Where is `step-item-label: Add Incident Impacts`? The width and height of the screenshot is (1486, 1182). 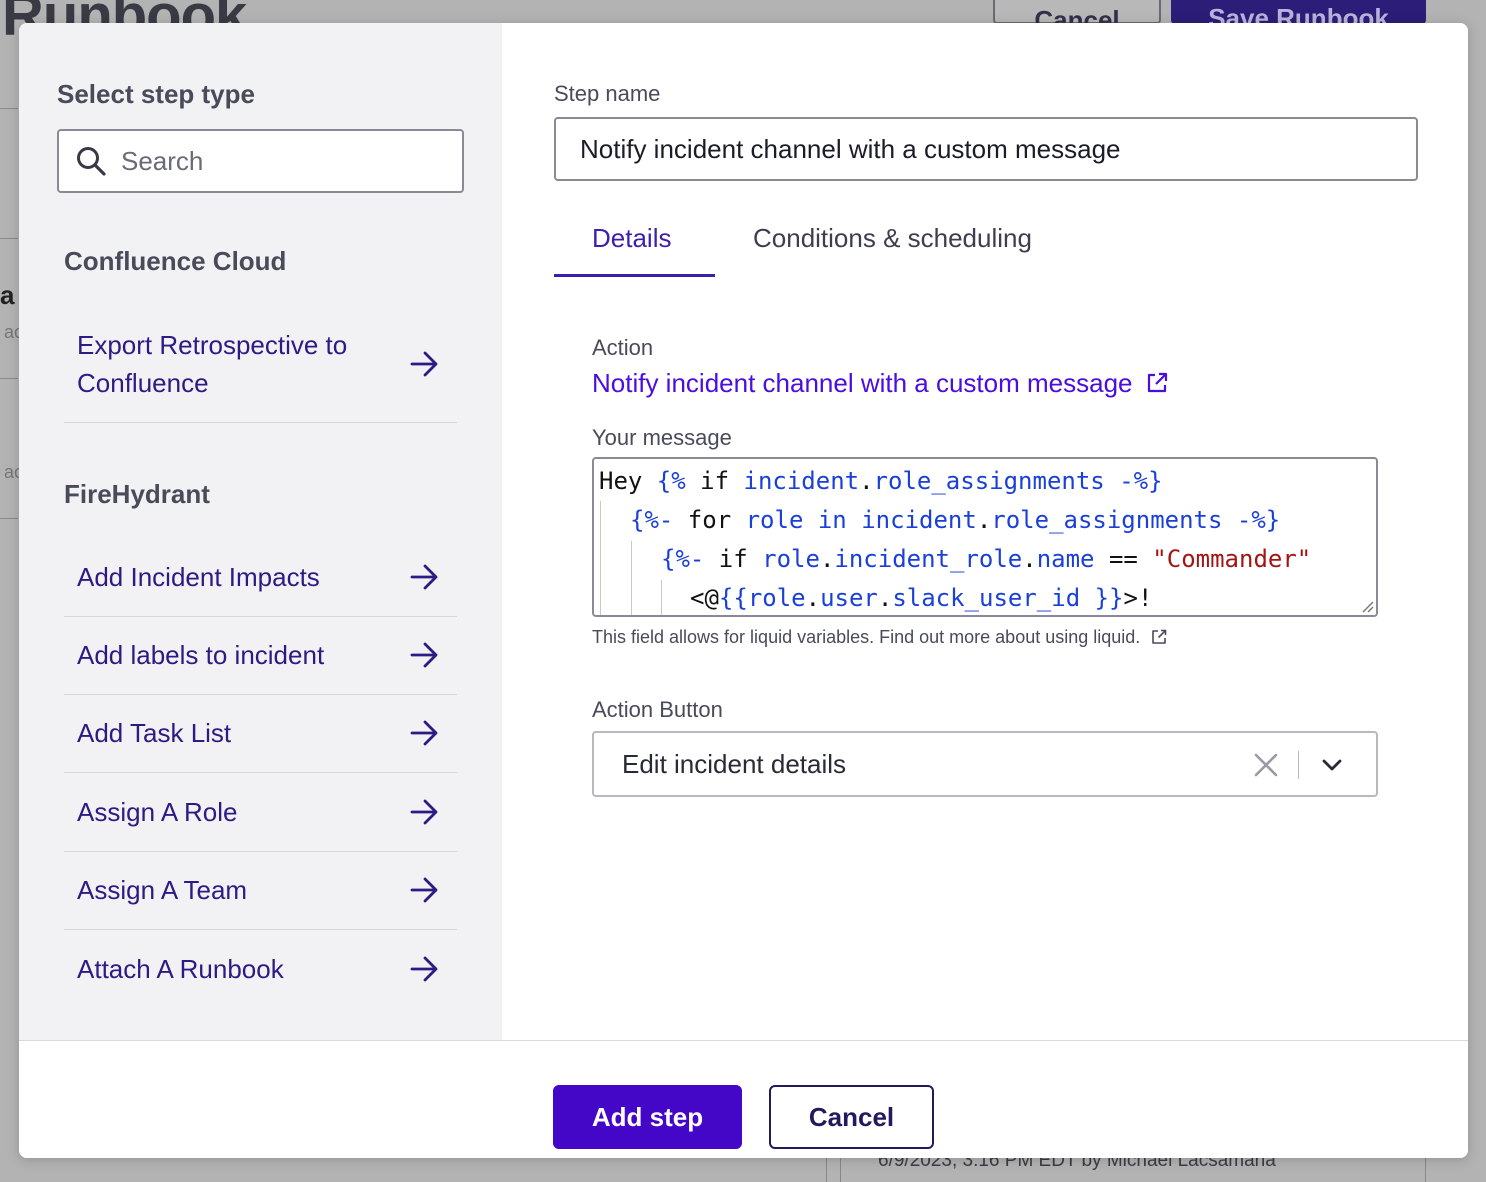
step-item-label: Add Incident Impacts is located at coordinates (198, 577).